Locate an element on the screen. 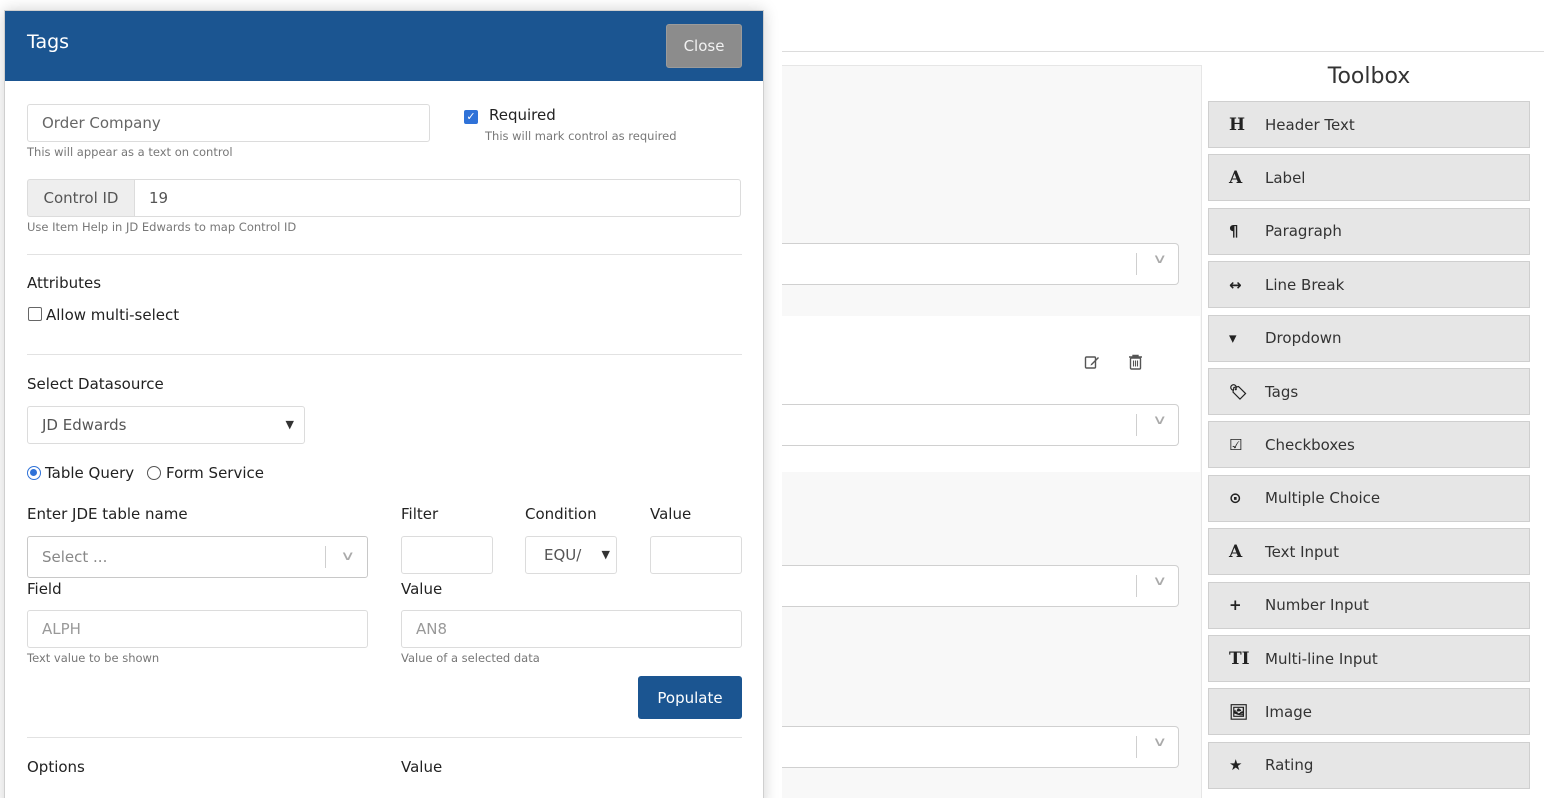 The image size is (1544, 798). populate-button: Populate is located at coordinates (690, 697).